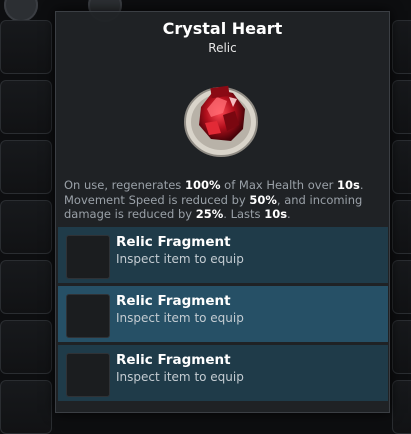  Describe the element at coordinates (244, 214) in the screenshot. I see `description-text: . Lasts` at that location.